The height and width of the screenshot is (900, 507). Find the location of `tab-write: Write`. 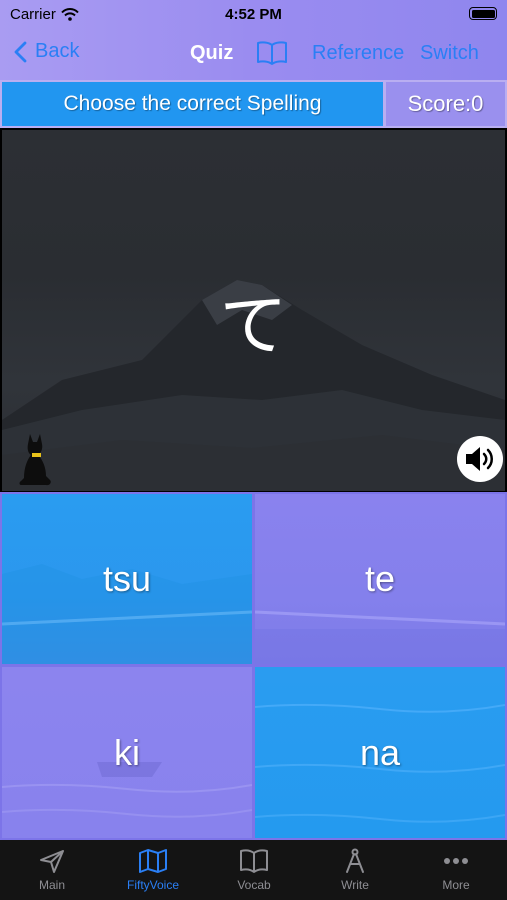

tab-write: Write is located at coordinates (355, 870).